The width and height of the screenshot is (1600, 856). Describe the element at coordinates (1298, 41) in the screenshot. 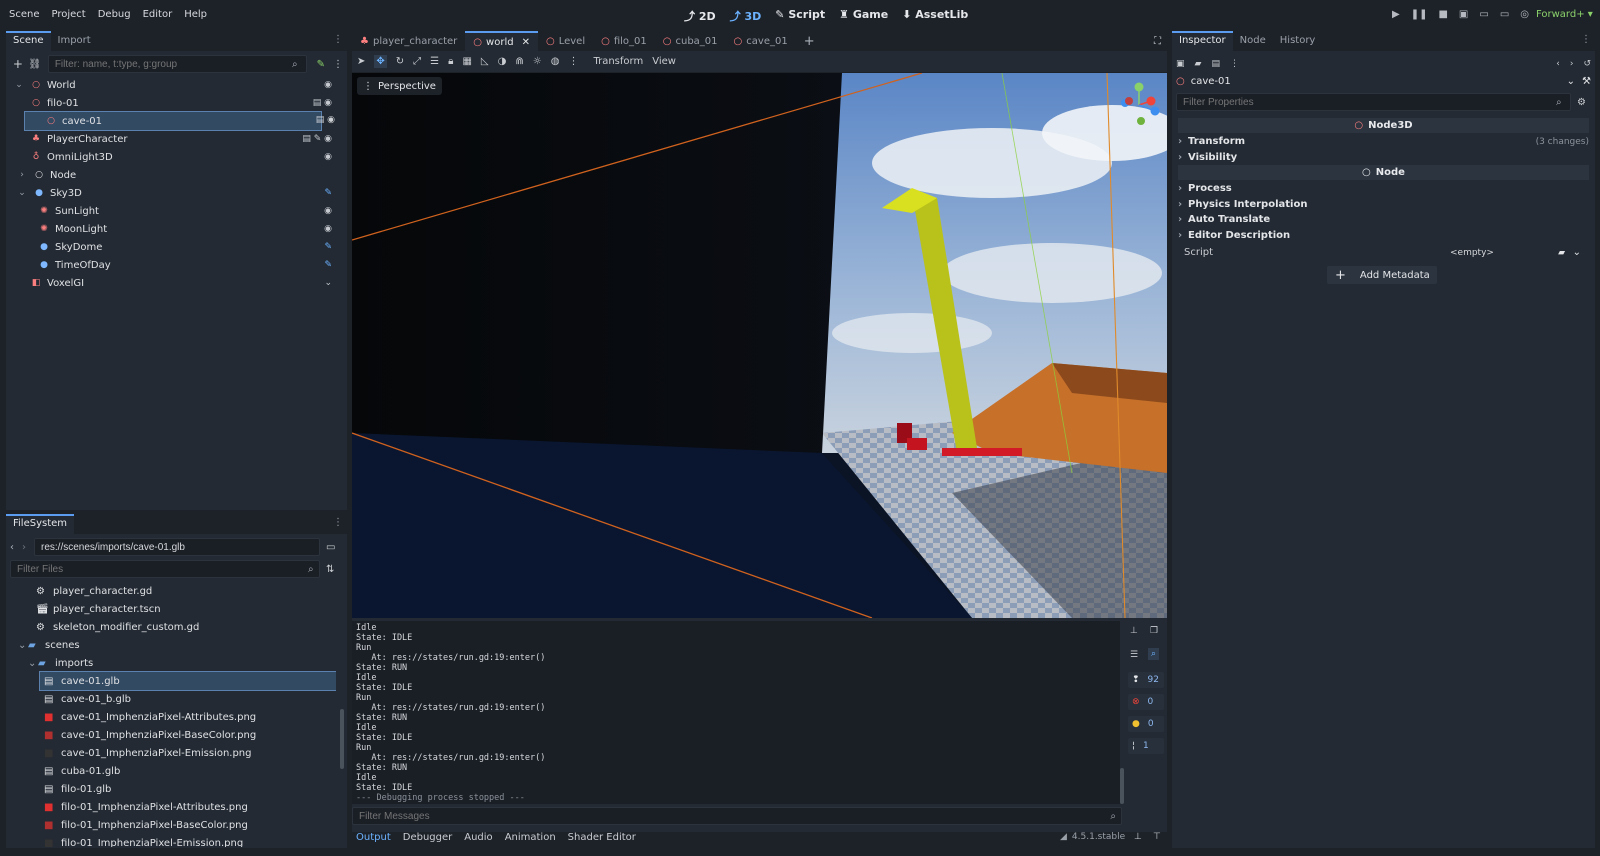

I see `tab-history: History` at that location.